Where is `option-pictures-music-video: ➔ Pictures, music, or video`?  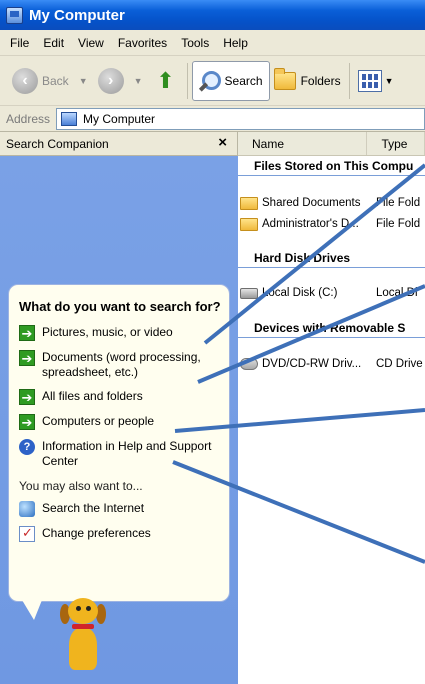 option-pictures-music-video: ➔ Pictures, music, or video is located at coordinates (120, 333).